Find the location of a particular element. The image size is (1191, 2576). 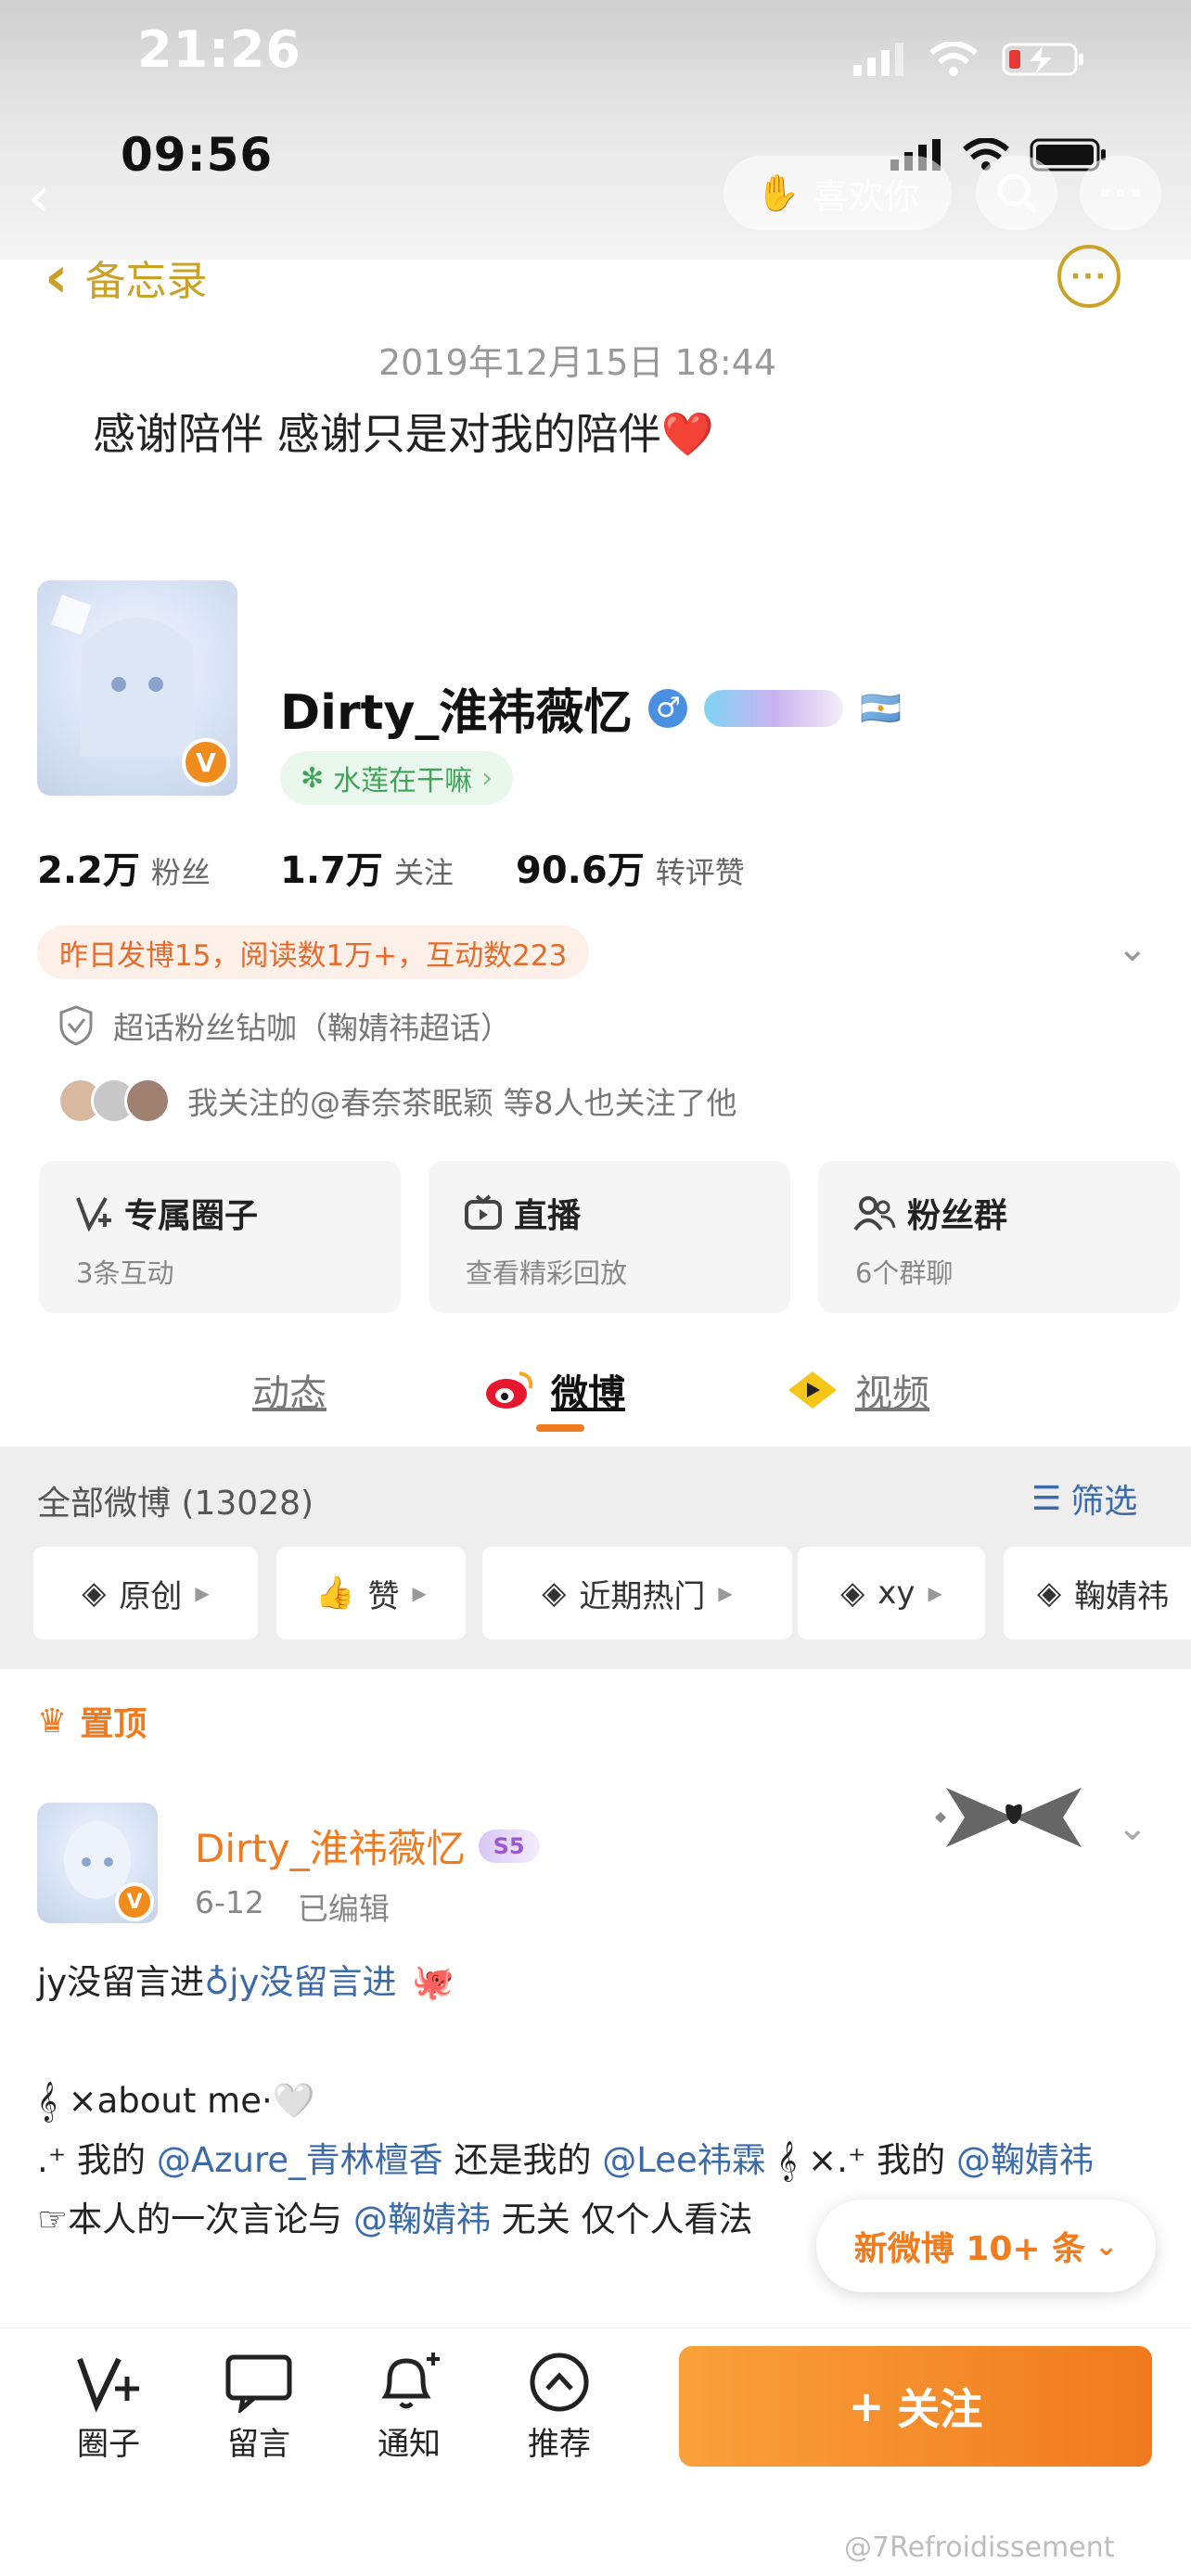

weibo-logo-icon is located at coordinates (510, 1390).